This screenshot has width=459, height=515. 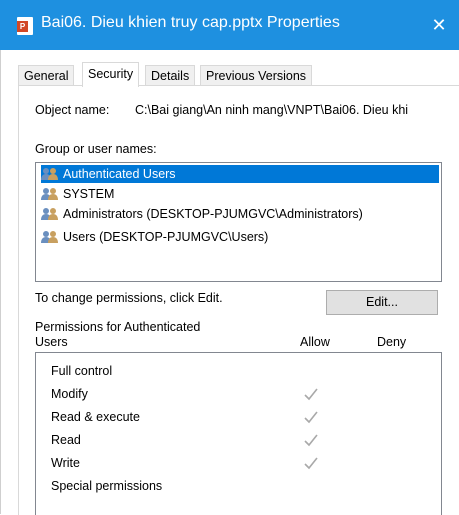 What do you see at coordinates (95, 417) in the screenshot?
I see `permission-name: Read & execute` at bounding box center [95, 417].